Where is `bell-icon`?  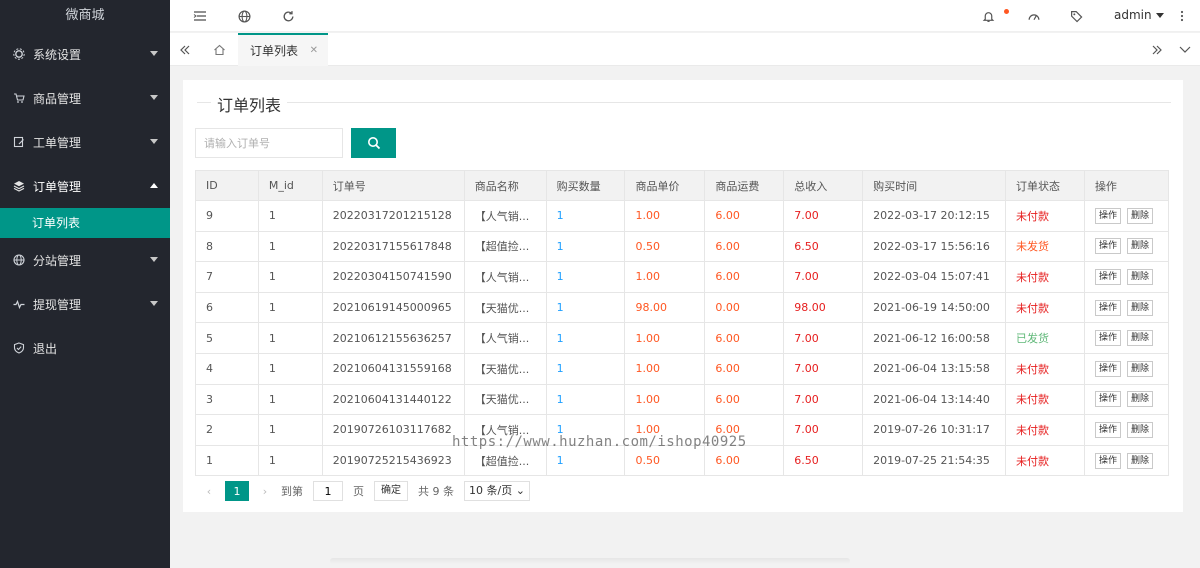 bell-icon is located at coordinates (988, 16).